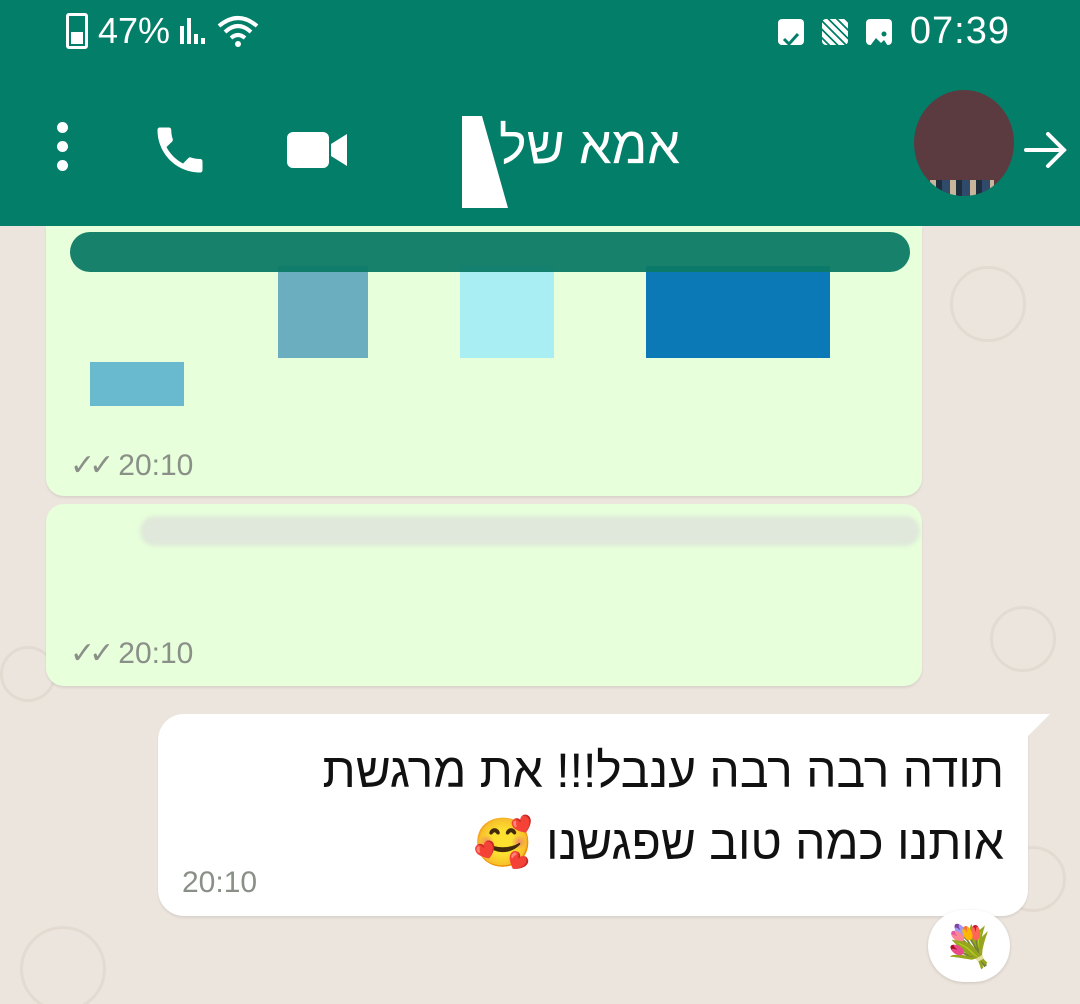 The image size is (1080, 1004). I want to click on battery-icon, so click(77, 31).